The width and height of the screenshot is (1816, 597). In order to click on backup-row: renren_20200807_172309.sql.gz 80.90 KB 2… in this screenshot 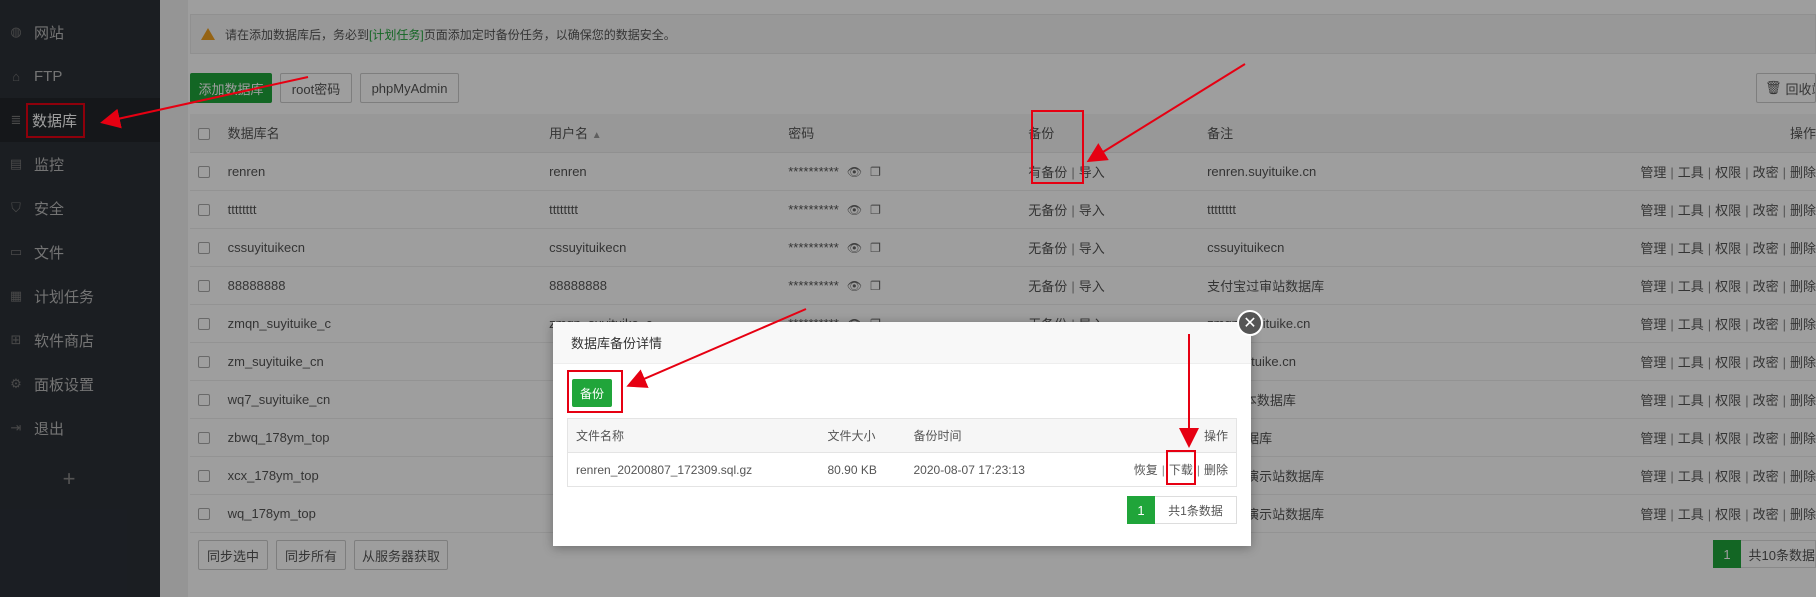, I will do `click(902, 470)`.